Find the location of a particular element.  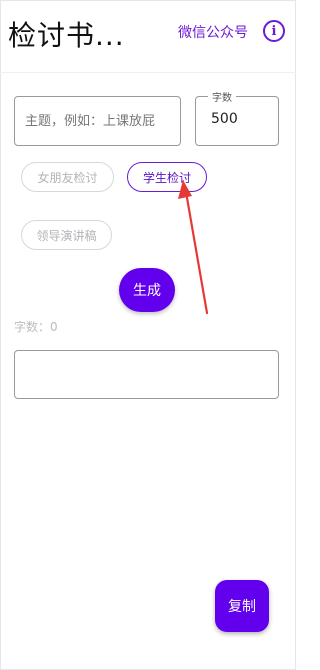

word-count-field-label: 字数 is located at coordinates (222, 96).